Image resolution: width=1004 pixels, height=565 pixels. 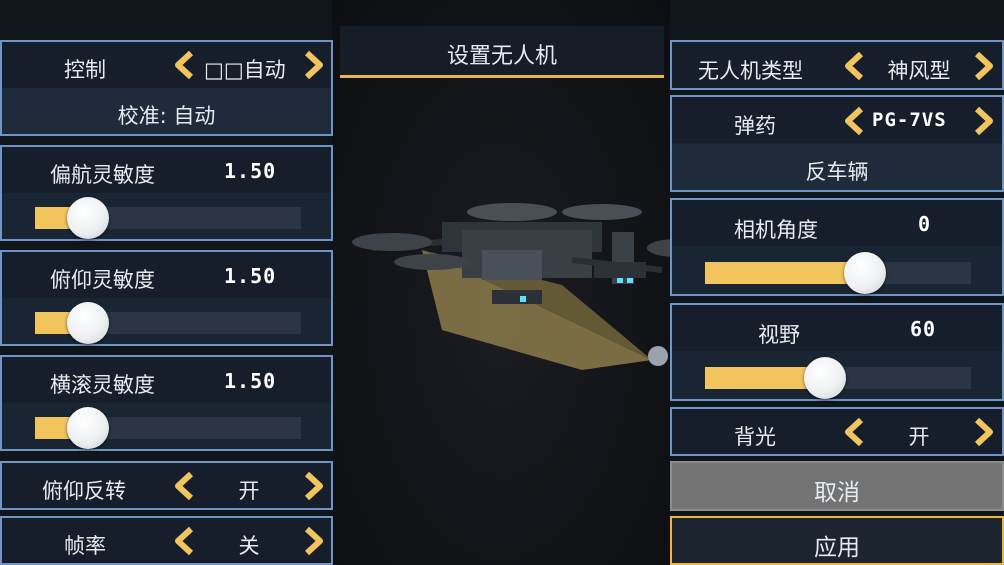 What do you see at coordinates (102, 385) in the screenshot?
I see `roll-label: 横滚灵敏度` at bounding box center [102, 385].